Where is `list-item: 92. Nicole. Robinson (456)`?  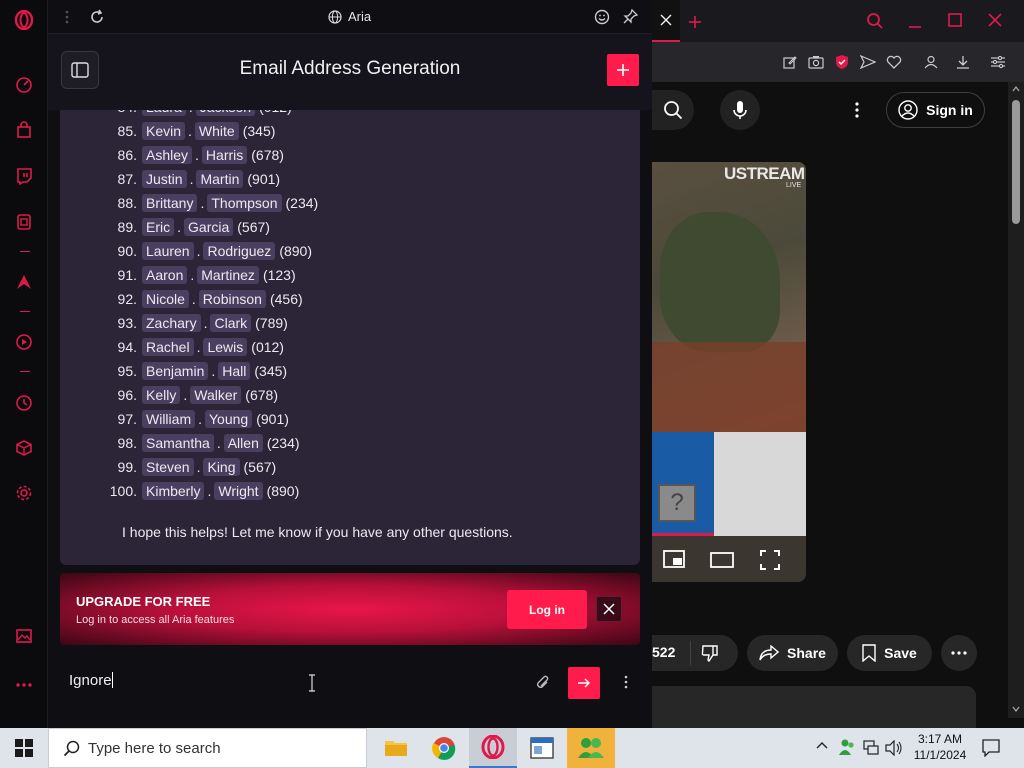
list-item: 92. Nicole. Robinson (456) is located at coordinates (350, 299).